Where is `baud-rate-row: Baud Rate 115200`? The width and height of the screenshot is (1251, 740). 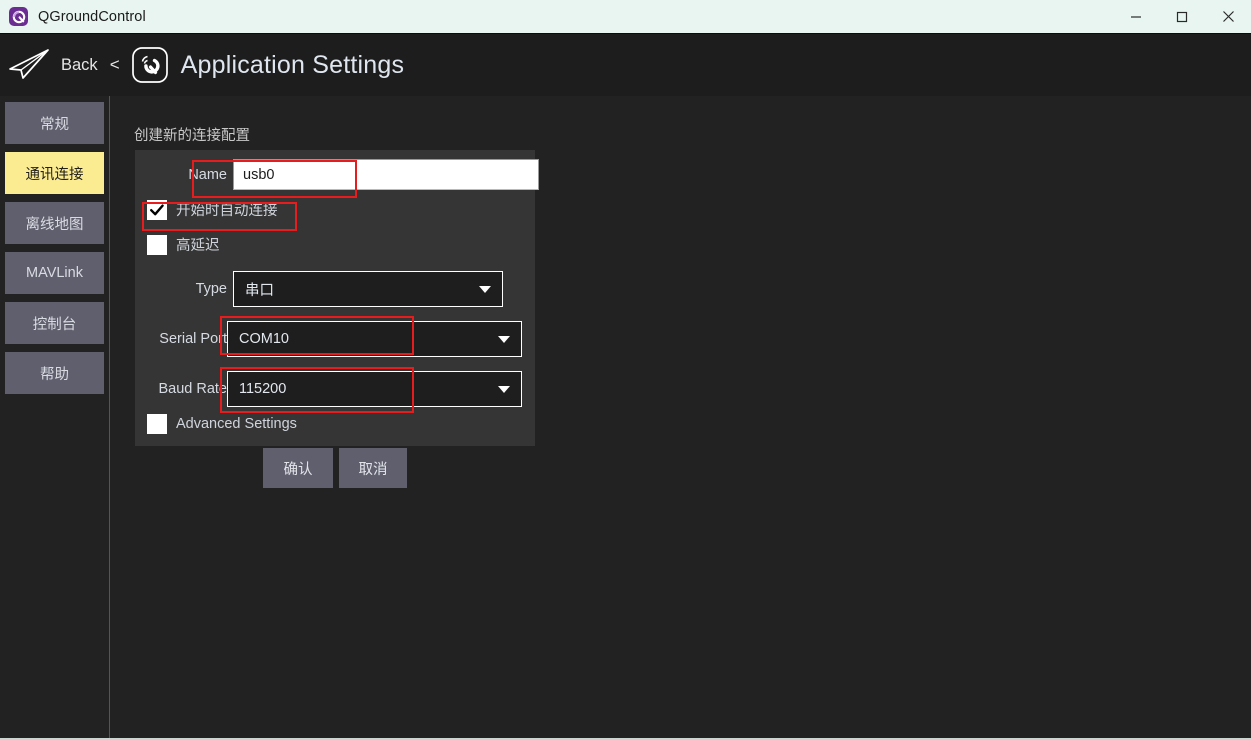 baud-rate-row: Baud Rate 115200 is located at coordinates (328, 389).